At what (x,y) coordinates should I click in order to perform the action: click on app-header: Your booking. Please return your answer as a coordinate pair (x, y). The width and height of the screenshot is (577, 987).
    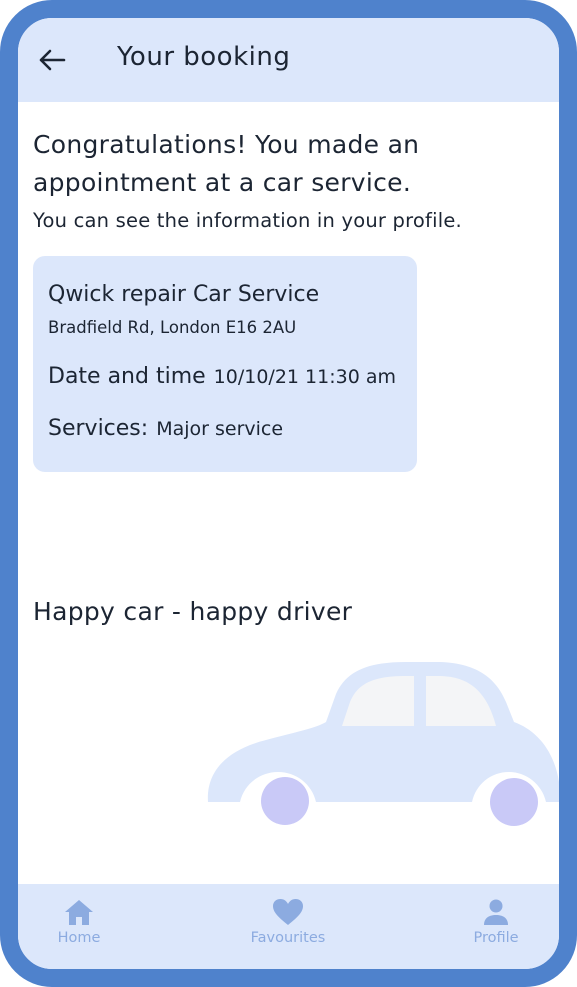
    Looking at the image, I should click on (288, 60).